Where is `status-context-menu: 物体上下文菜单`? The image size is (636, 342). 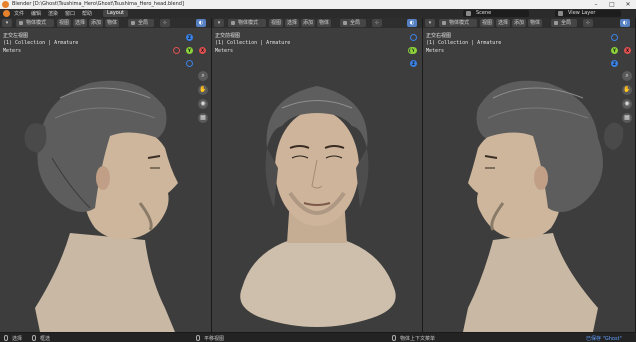 status-context-menu: 物体上下文菜单 is located at coordinates (418, 339).